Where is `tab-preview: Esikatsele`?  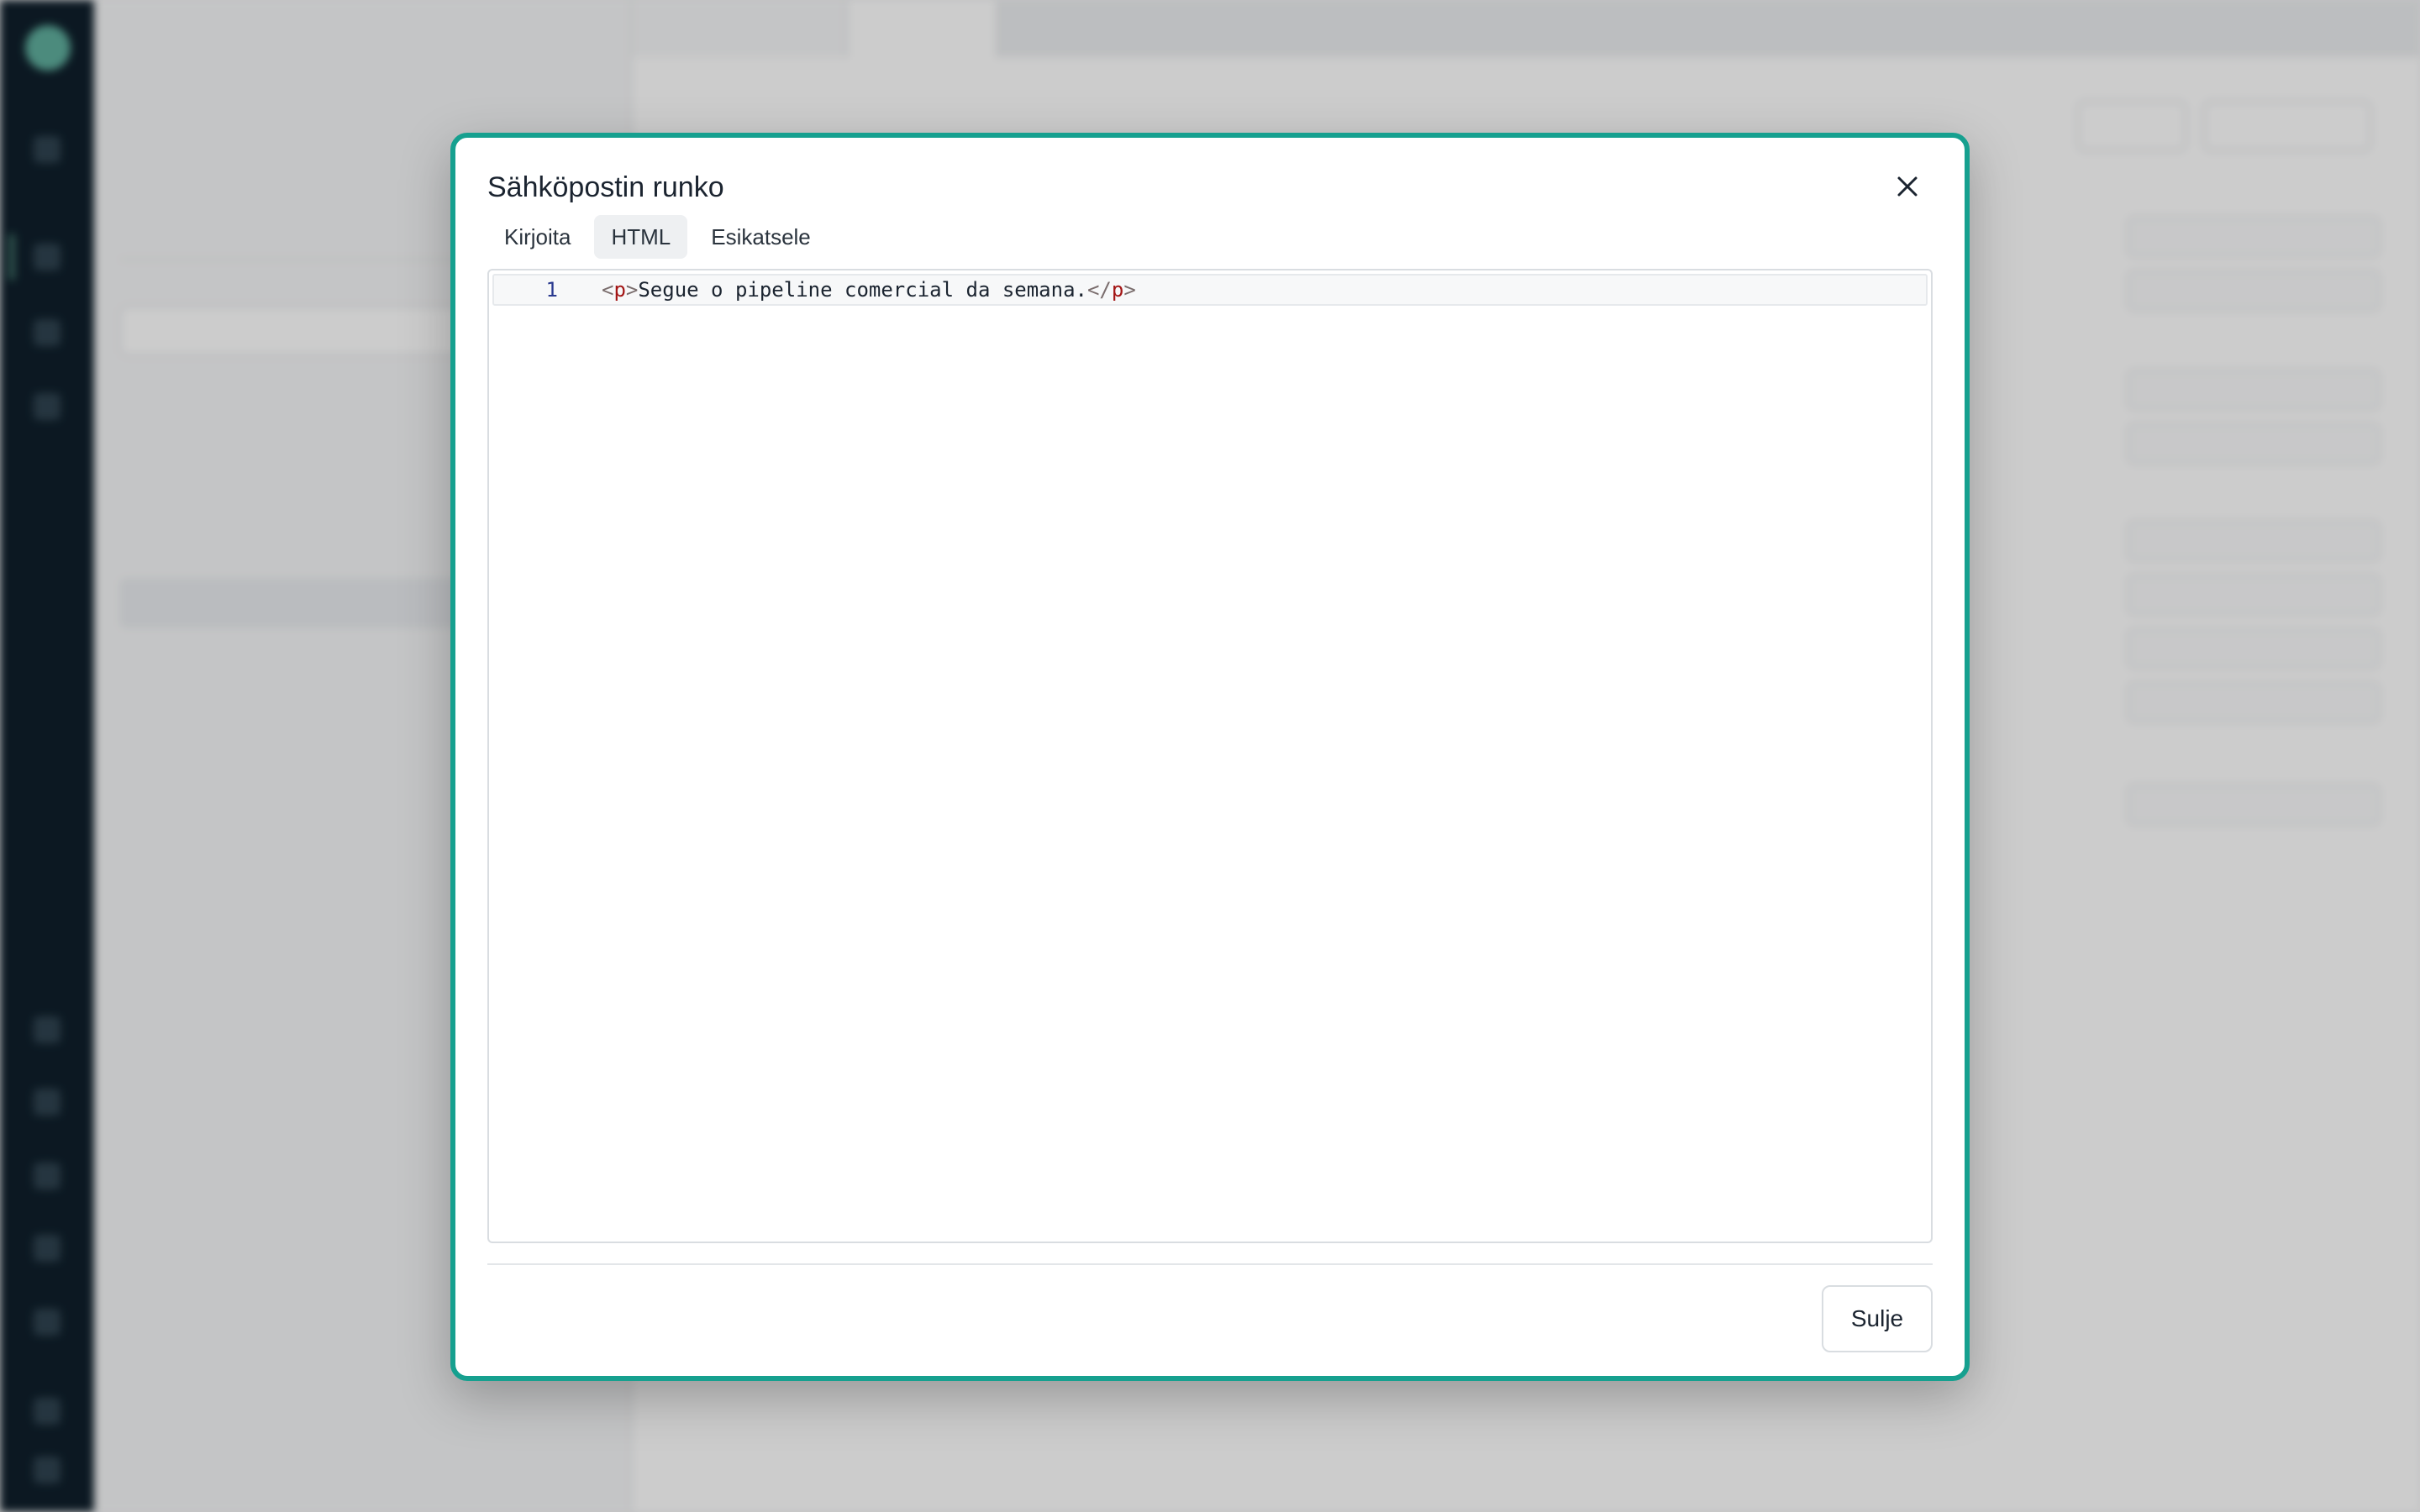 tab-preview: Esikatsele is located at coordinates (761, 237).